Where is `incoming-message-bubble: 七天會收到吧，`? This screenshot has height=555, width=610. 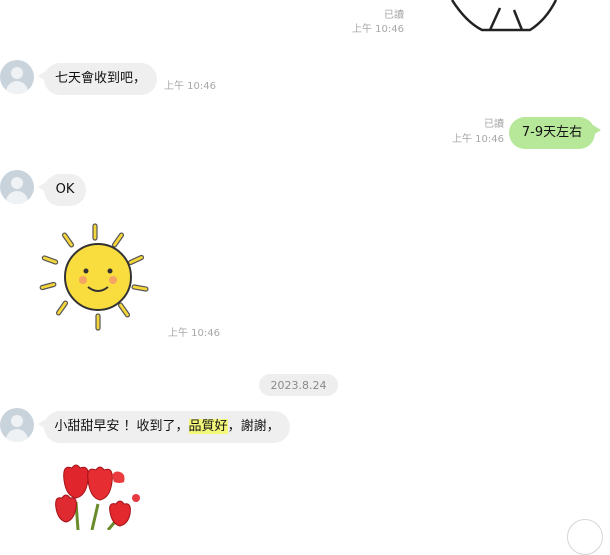 incoming-message-bubble: 七天會收到吧， is located at coordinates (97, 79).